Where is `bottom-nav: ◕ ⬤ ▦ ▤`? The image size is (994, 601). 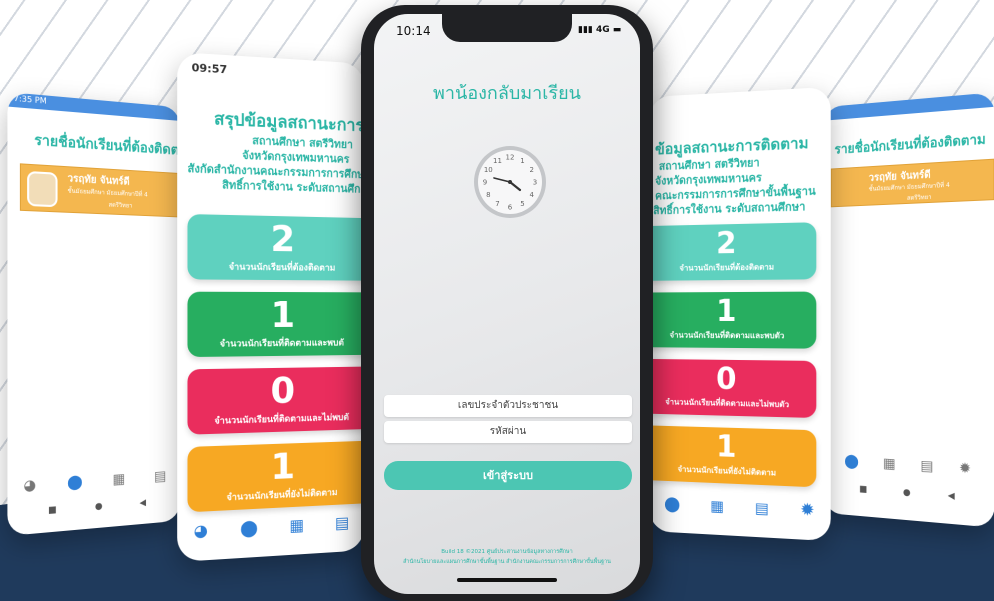
bottom-nav: ◕ ⬤ ▦ ▤ is located at coordinates (270, 527).